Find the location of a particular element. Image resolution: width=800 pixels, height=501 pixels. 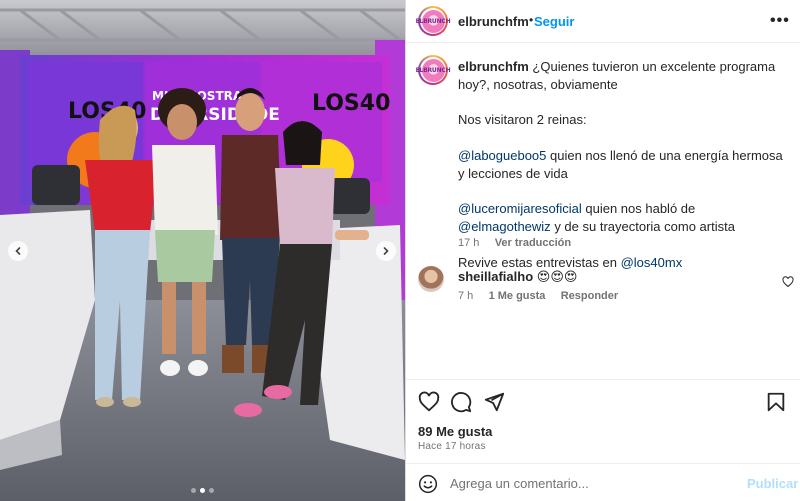

post-header: ELBRUNCH elbrunchfm • Seguir ••• is located at coordinates (603, 21).